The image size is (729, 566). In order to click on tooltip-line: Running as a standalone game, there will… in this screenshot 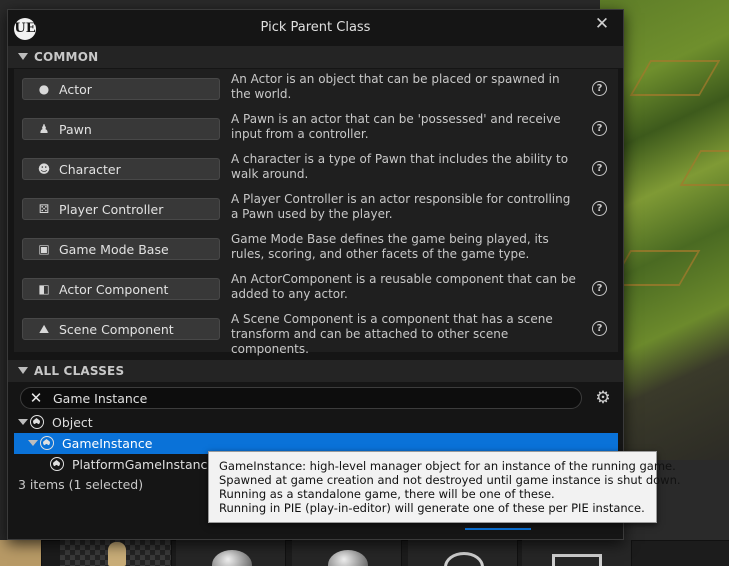, I will do `click(387, 494)`.